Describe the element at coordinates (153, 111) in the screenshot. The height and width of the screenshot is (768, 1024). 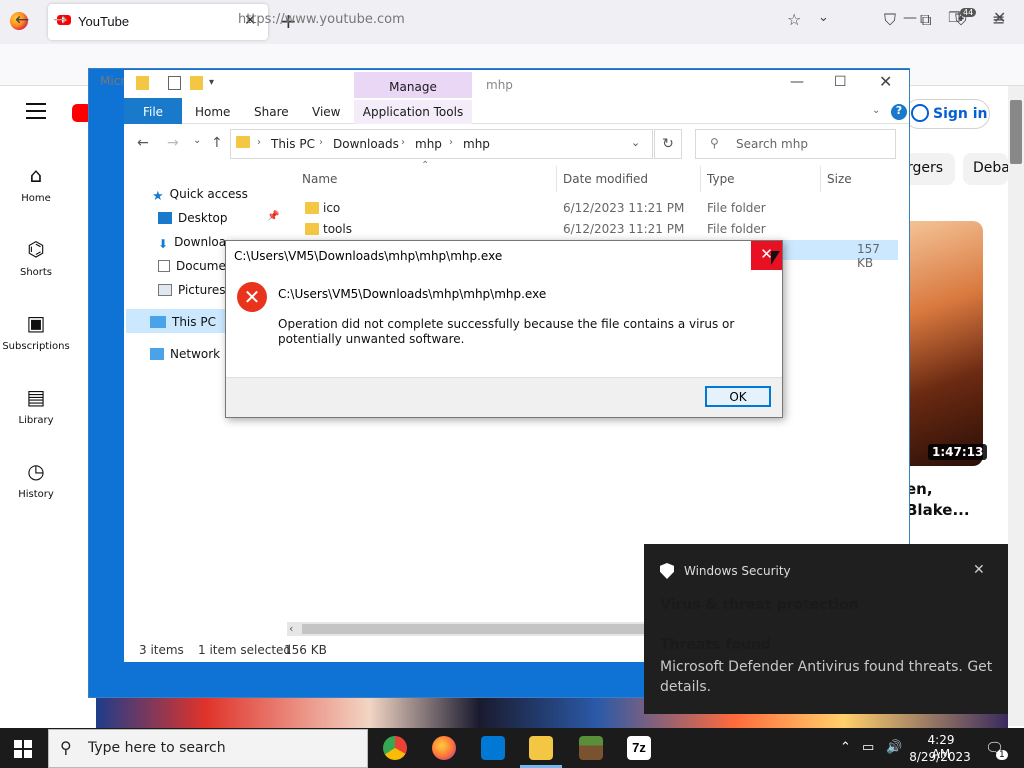
I see `tab-file: File` at that location.